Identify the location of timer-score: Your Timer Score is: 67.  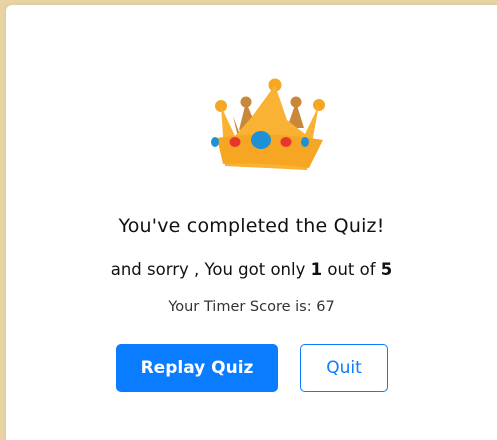
(251, 307).